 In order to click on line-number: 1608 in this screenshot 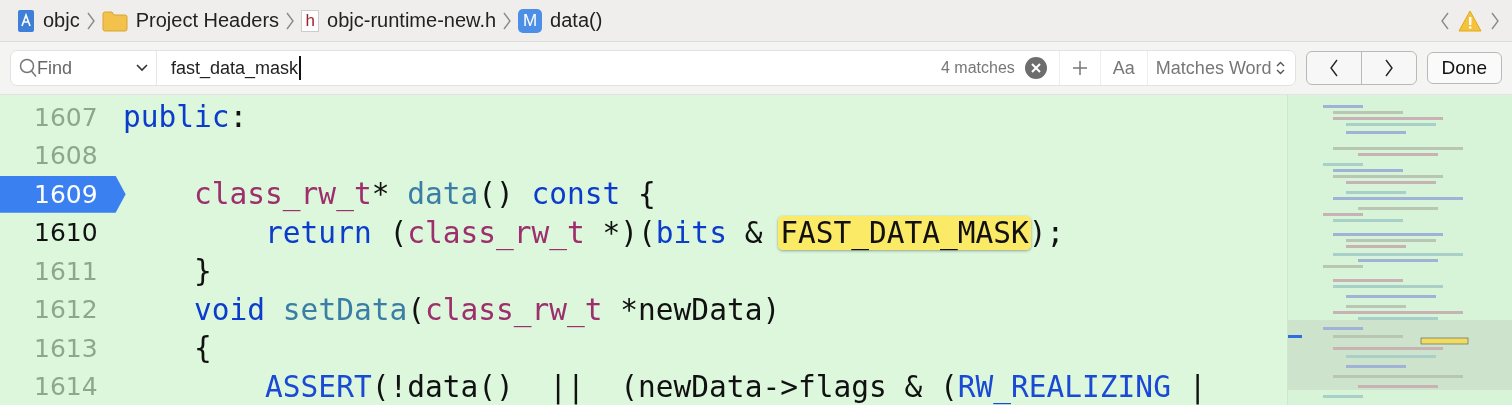, I will do `click(66, 156)`.